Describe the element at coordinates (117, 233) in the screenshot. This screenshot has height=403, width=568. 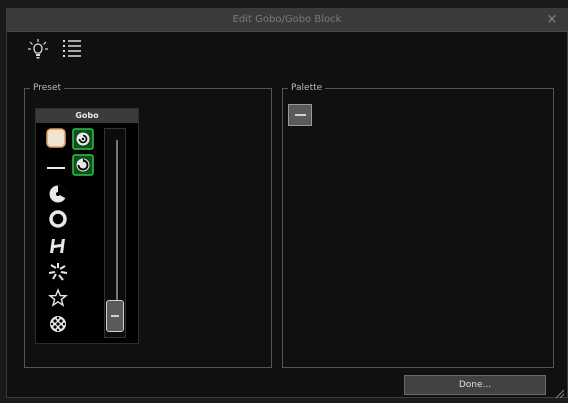
I see `gobo-slider-rail` at that location.